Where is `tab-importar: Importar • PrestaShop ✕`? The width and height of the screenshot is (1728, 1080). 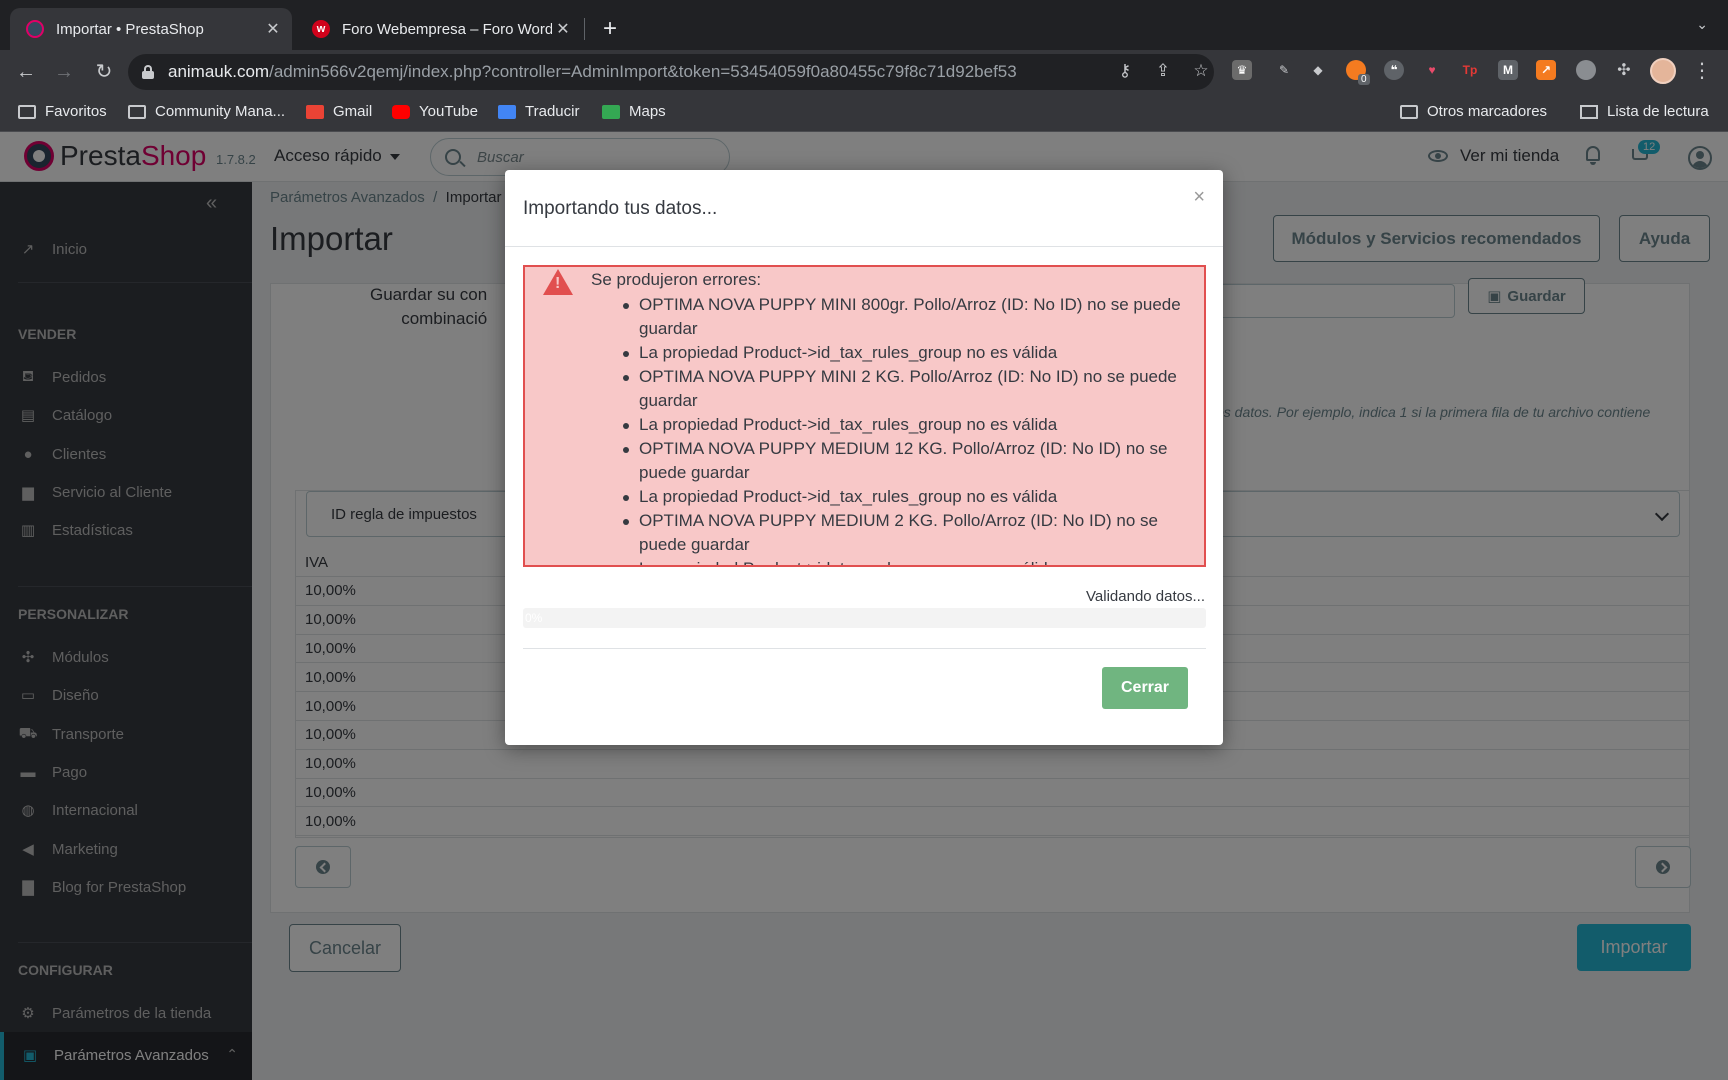 tab-importar: Importar • PrestaShop ✕ is located at coordinates (151, 29).